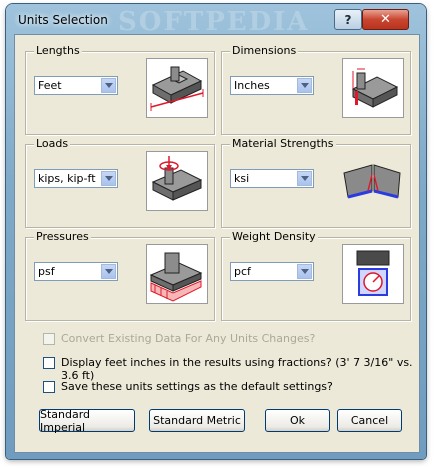 The image size is (438, 468). What do you see at coordinates (373, 274) in the screenshot?
I see `scale-weight-icon` at bounding box center [373, 274].